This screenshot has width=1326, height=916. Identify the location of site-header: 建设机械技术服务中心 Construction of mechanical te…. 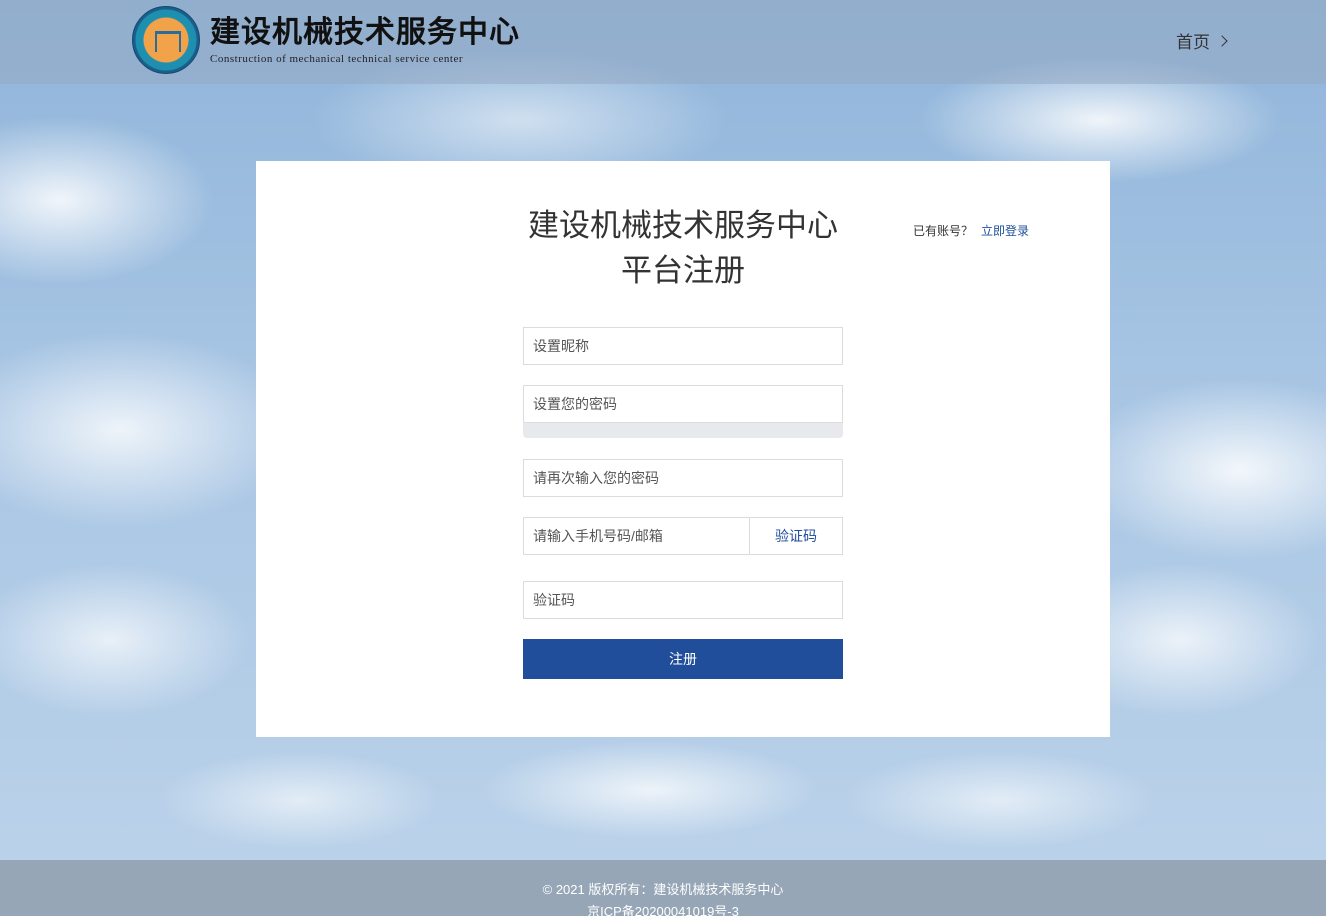
(663, 42).